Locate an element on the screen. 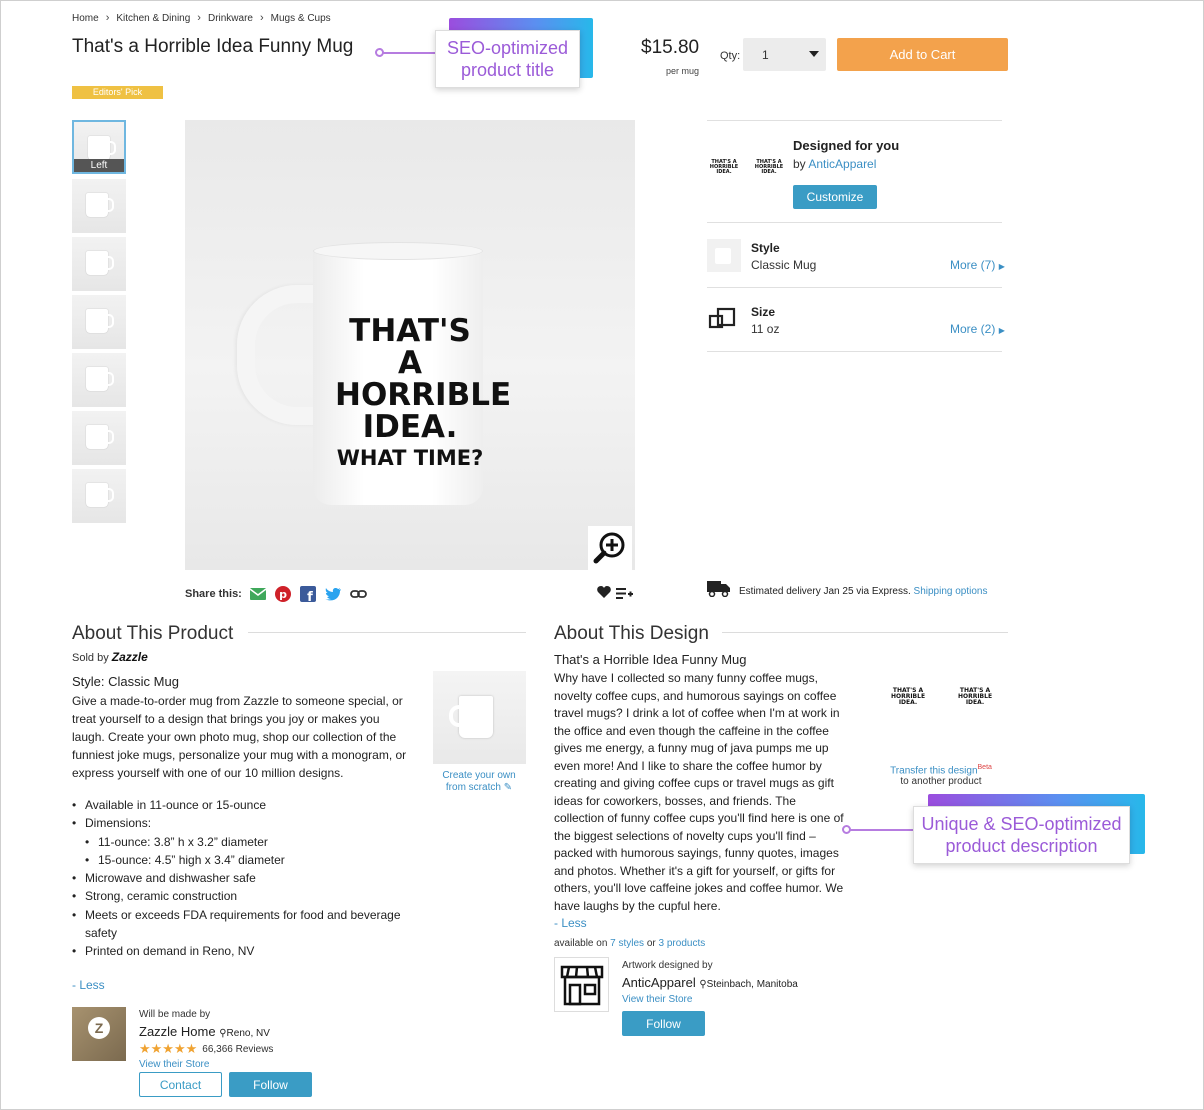 The image size is (1204, 1110). about-product-heading: About This Product is located at coordinates (153, 633).